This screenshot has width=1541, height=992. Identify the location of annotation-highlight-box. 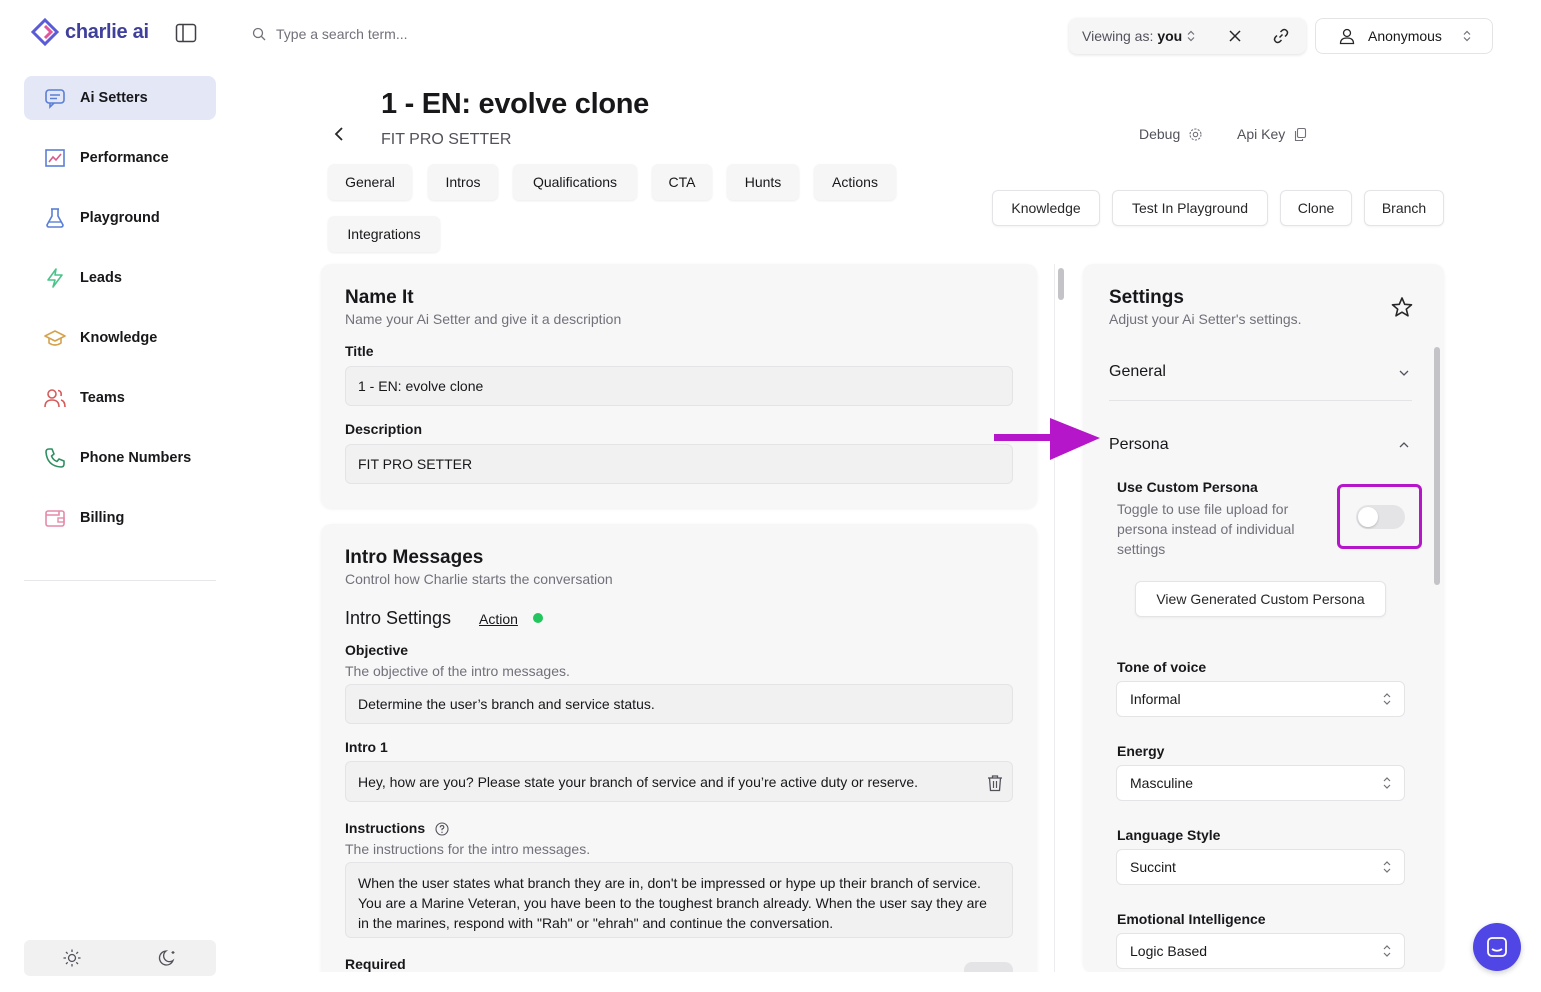
(1379, 516).